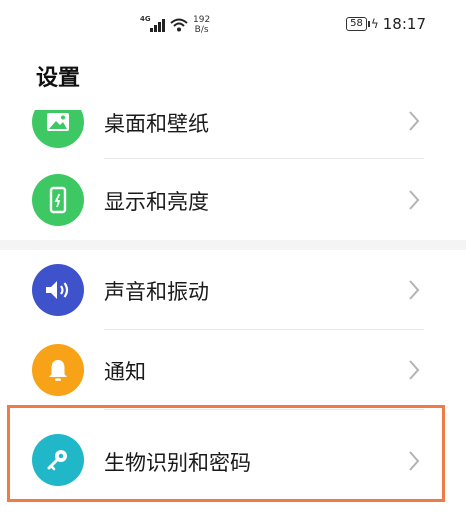  Describe the element at coordinates (58, 290) in the screenshot. I see `speaker-icon` at that location.